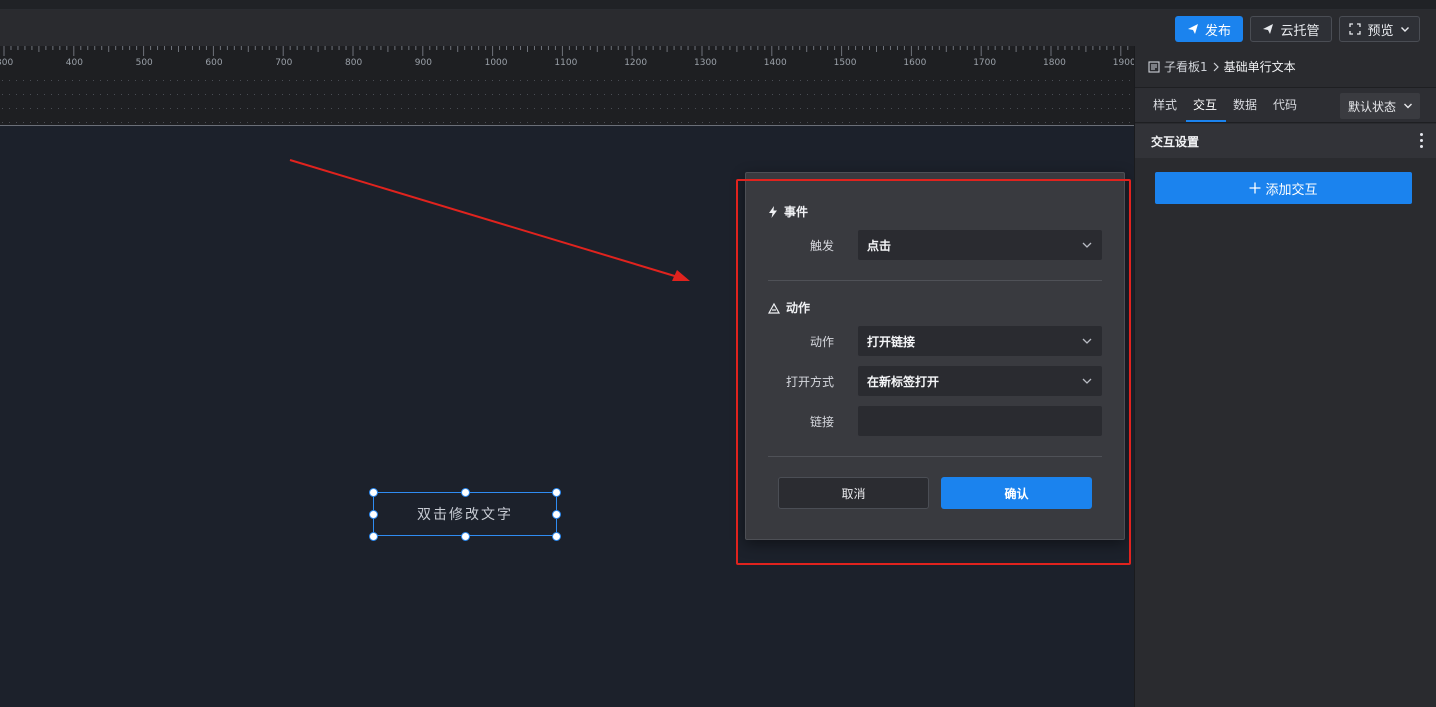 The height and width of the screenshot is (707, 1436). What do you see at coordinates (773, 211) in the screenshot?
I see `lightning-icon` at bounding box center [773, 211].